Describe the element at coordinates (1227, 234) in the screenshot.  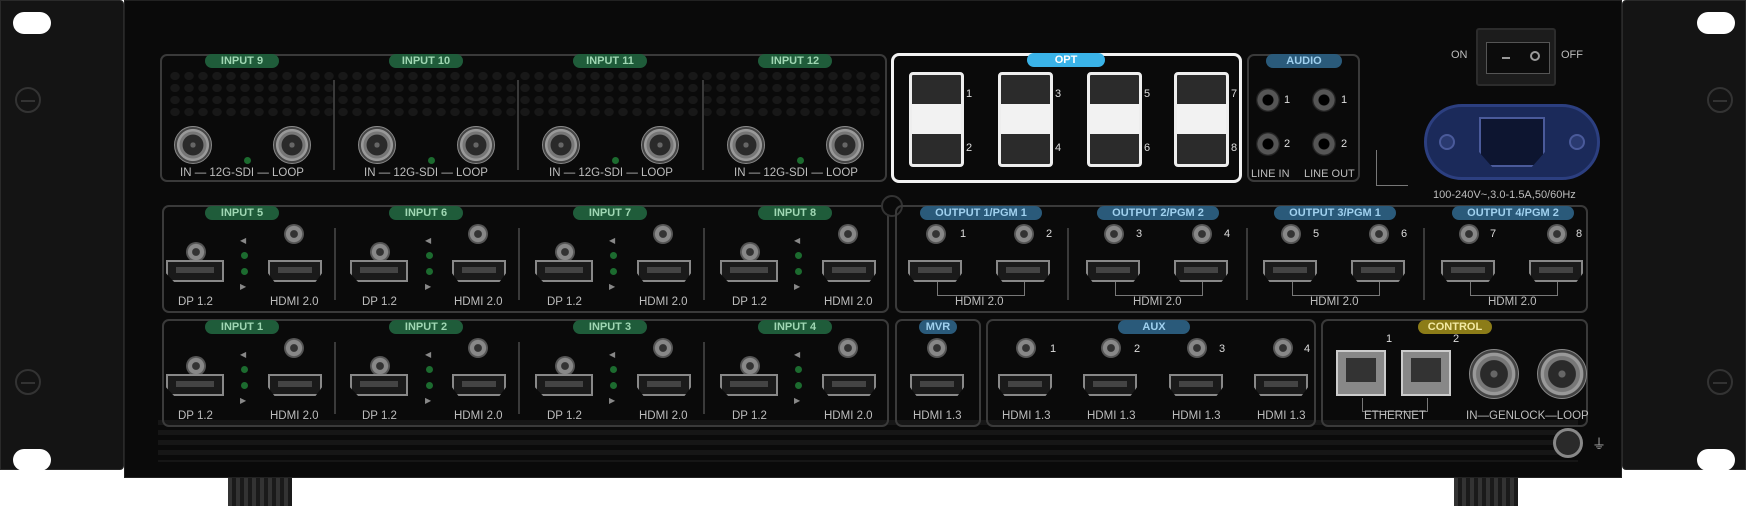
I see `output-port-number: 4` at that location.